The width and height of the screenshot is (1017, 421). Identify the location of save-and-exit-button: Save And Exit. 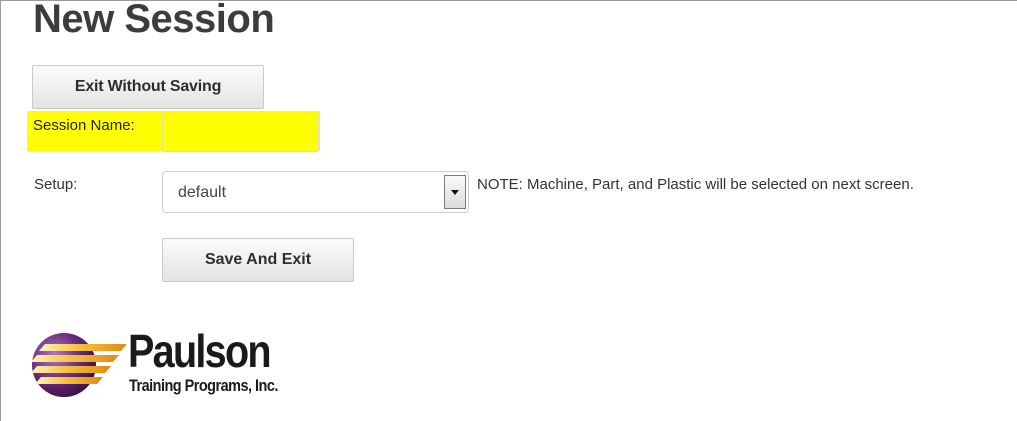
(258, 260).